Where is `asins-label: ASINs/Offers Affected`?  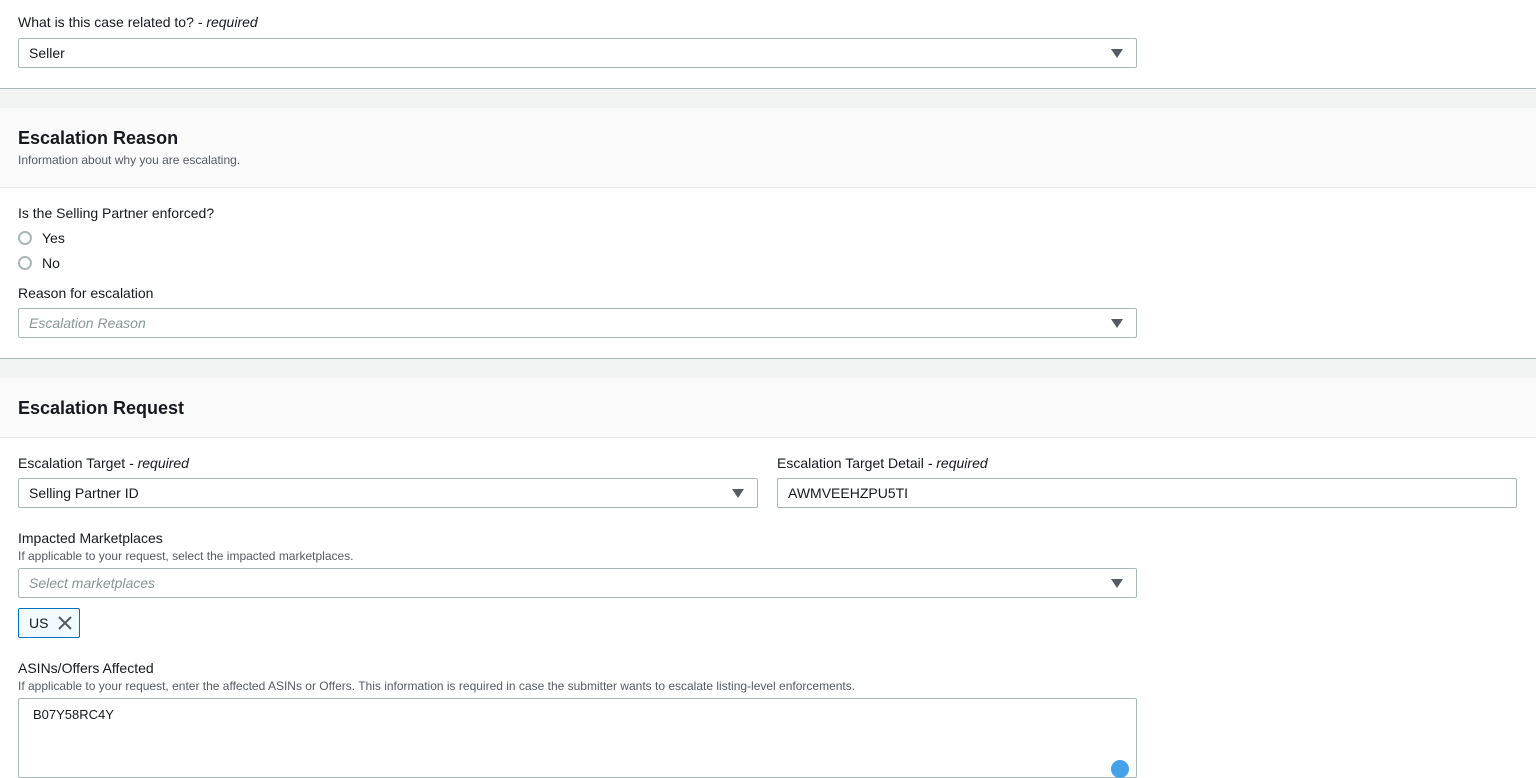
asins-label: ASINs/Offers Affected is located at coordinates (86, 668).